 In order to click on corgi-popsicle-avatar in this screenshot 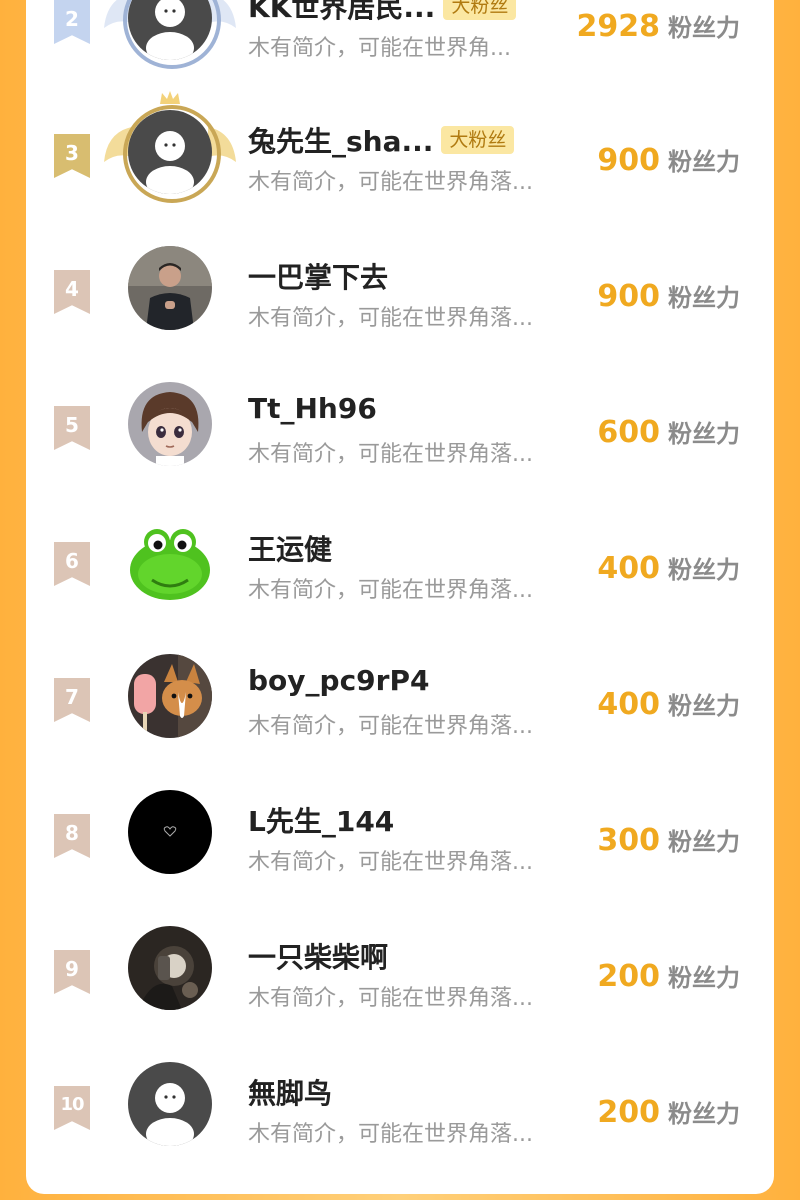, I will do `click(170, 696)`.